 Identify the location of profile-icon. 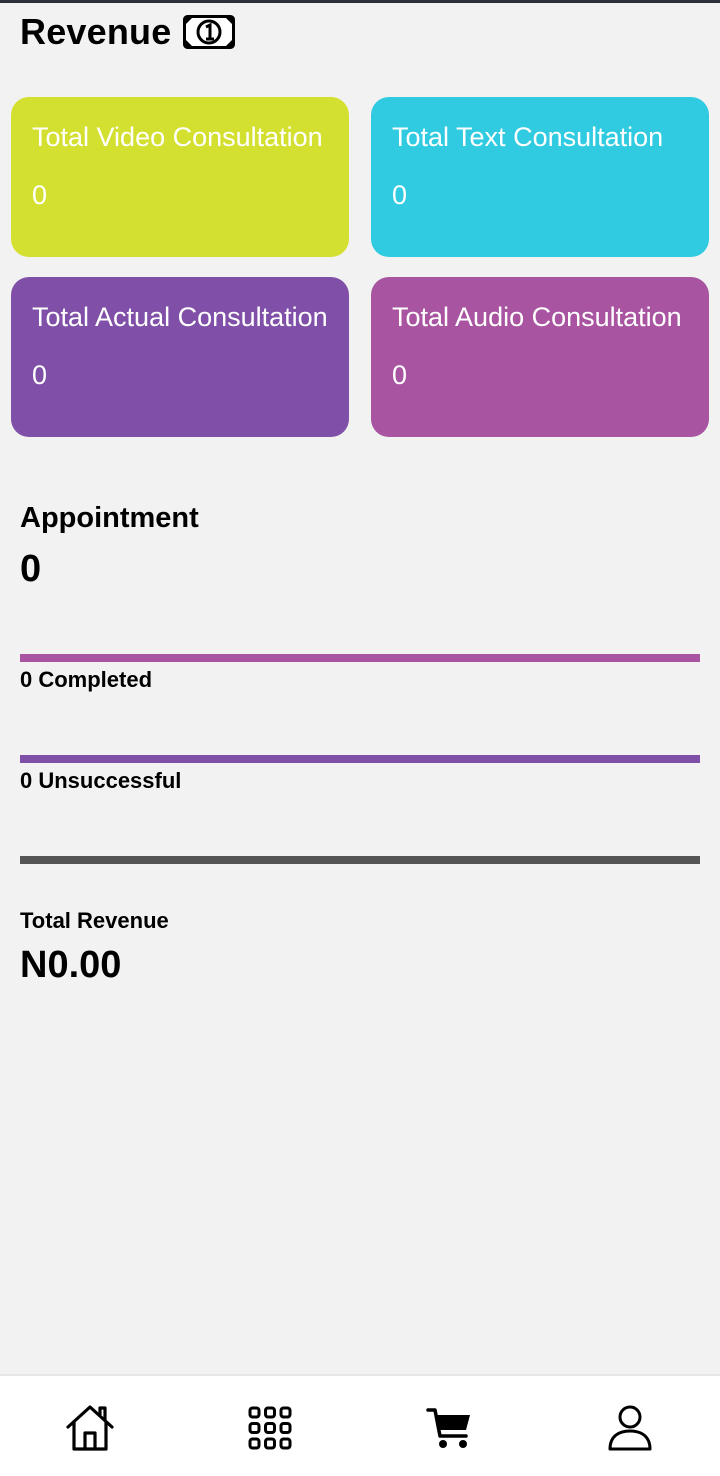
(630, 1428).